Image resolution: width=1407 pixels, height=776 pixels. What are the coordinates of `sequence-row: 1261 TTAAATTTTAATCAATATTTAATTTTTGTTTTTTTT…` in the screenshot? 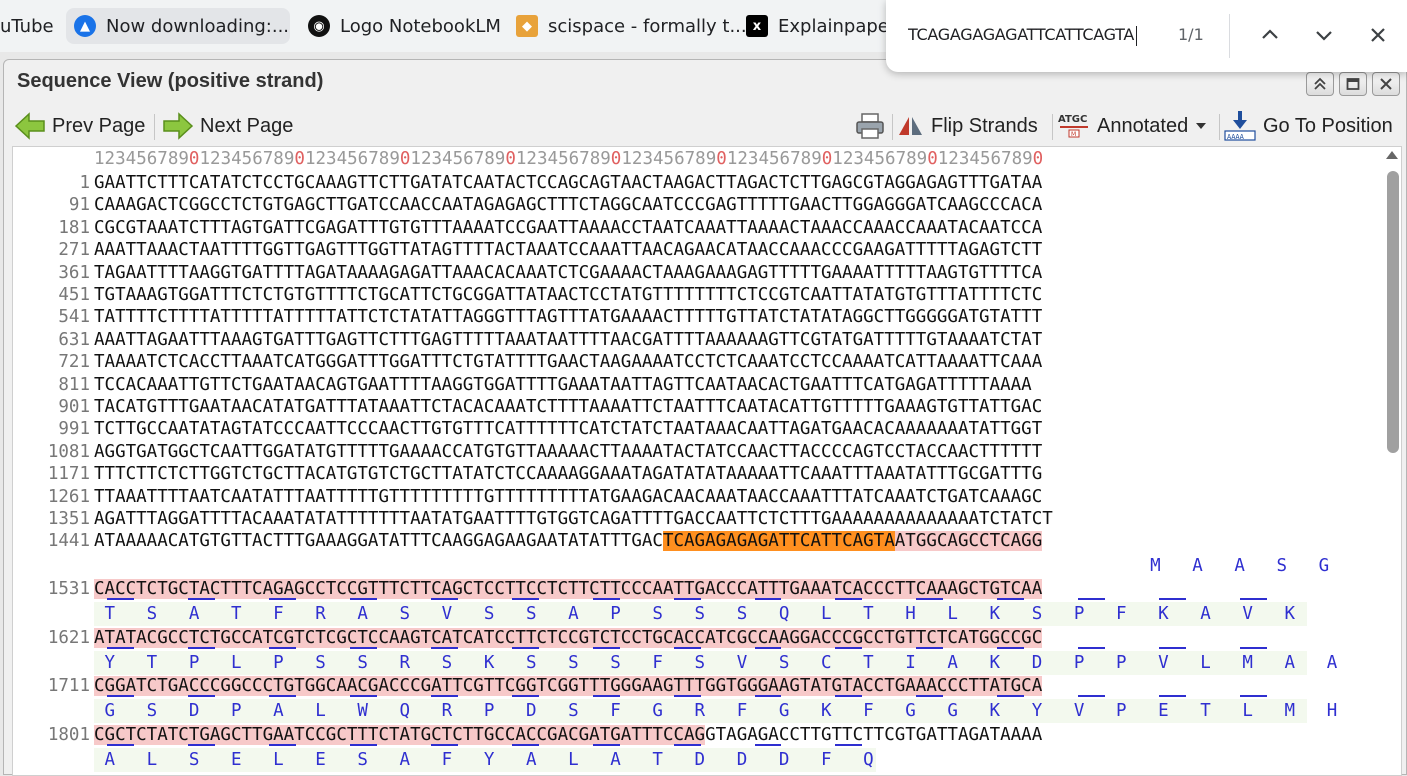 It's located at (698, 497).